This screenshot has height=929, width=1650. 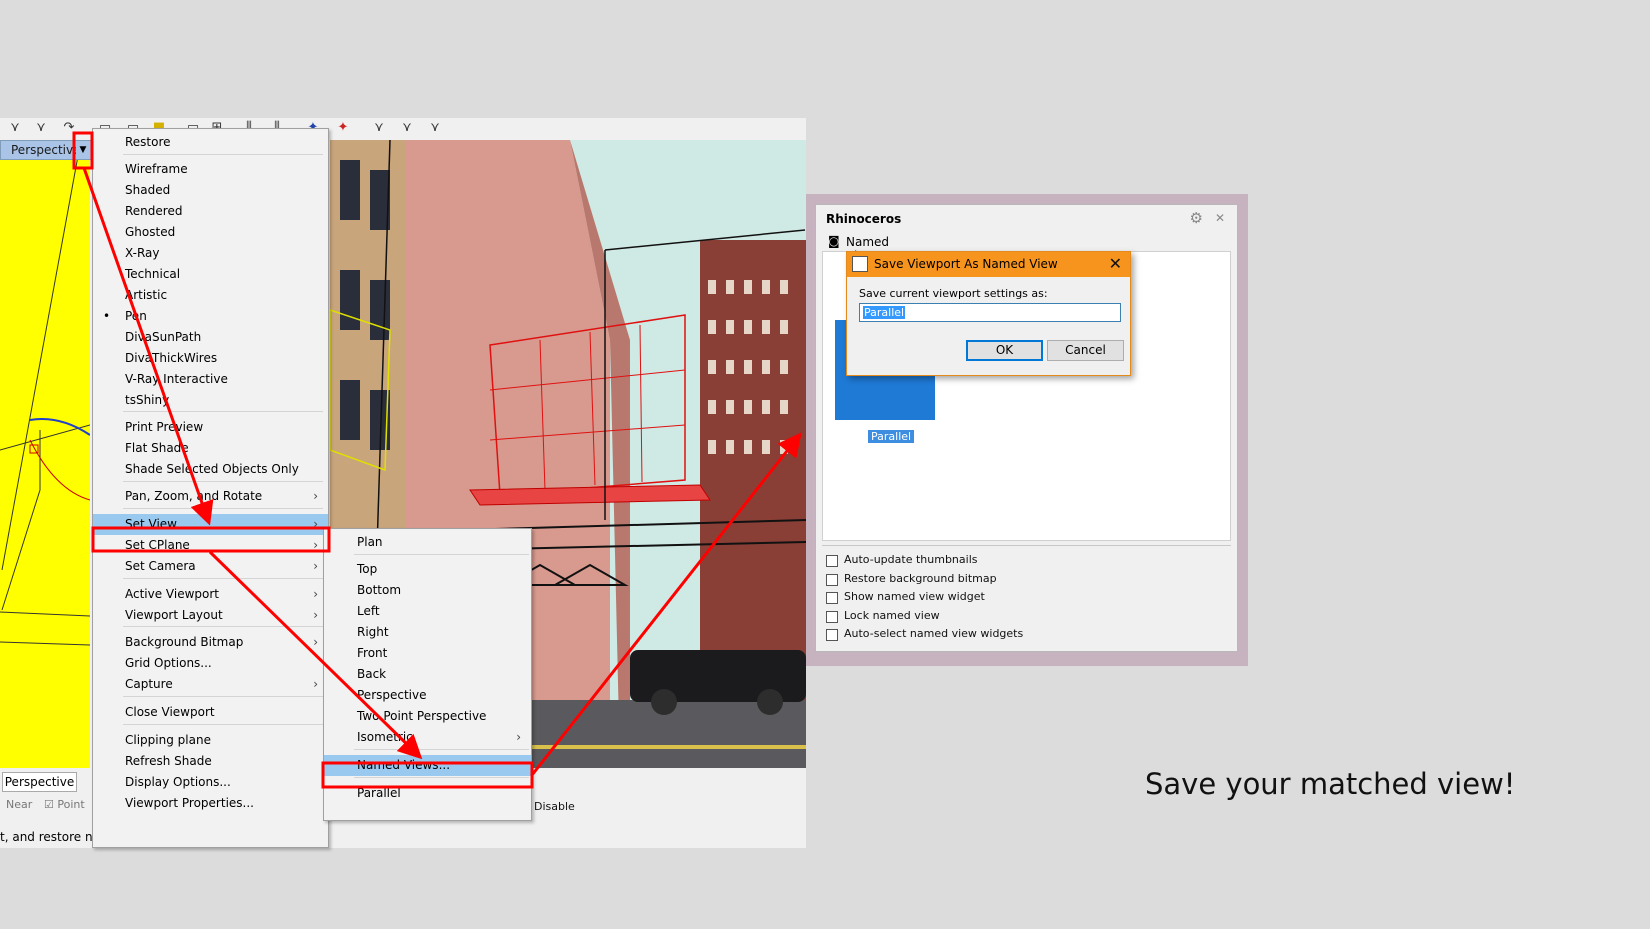 What do you see at coordinates (372, 674) in the screenshot?
I see `submenu-item-label: Back` at bounding box center [372, 674].